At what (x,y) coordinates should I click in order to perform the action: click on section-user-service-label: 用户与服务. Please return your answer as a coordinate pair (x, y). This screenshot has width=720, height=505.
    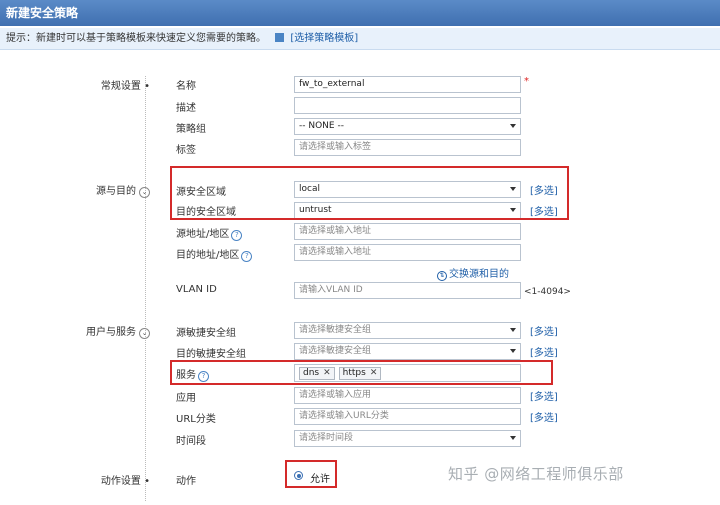
    Looking at the image, I should click on (111, 332).